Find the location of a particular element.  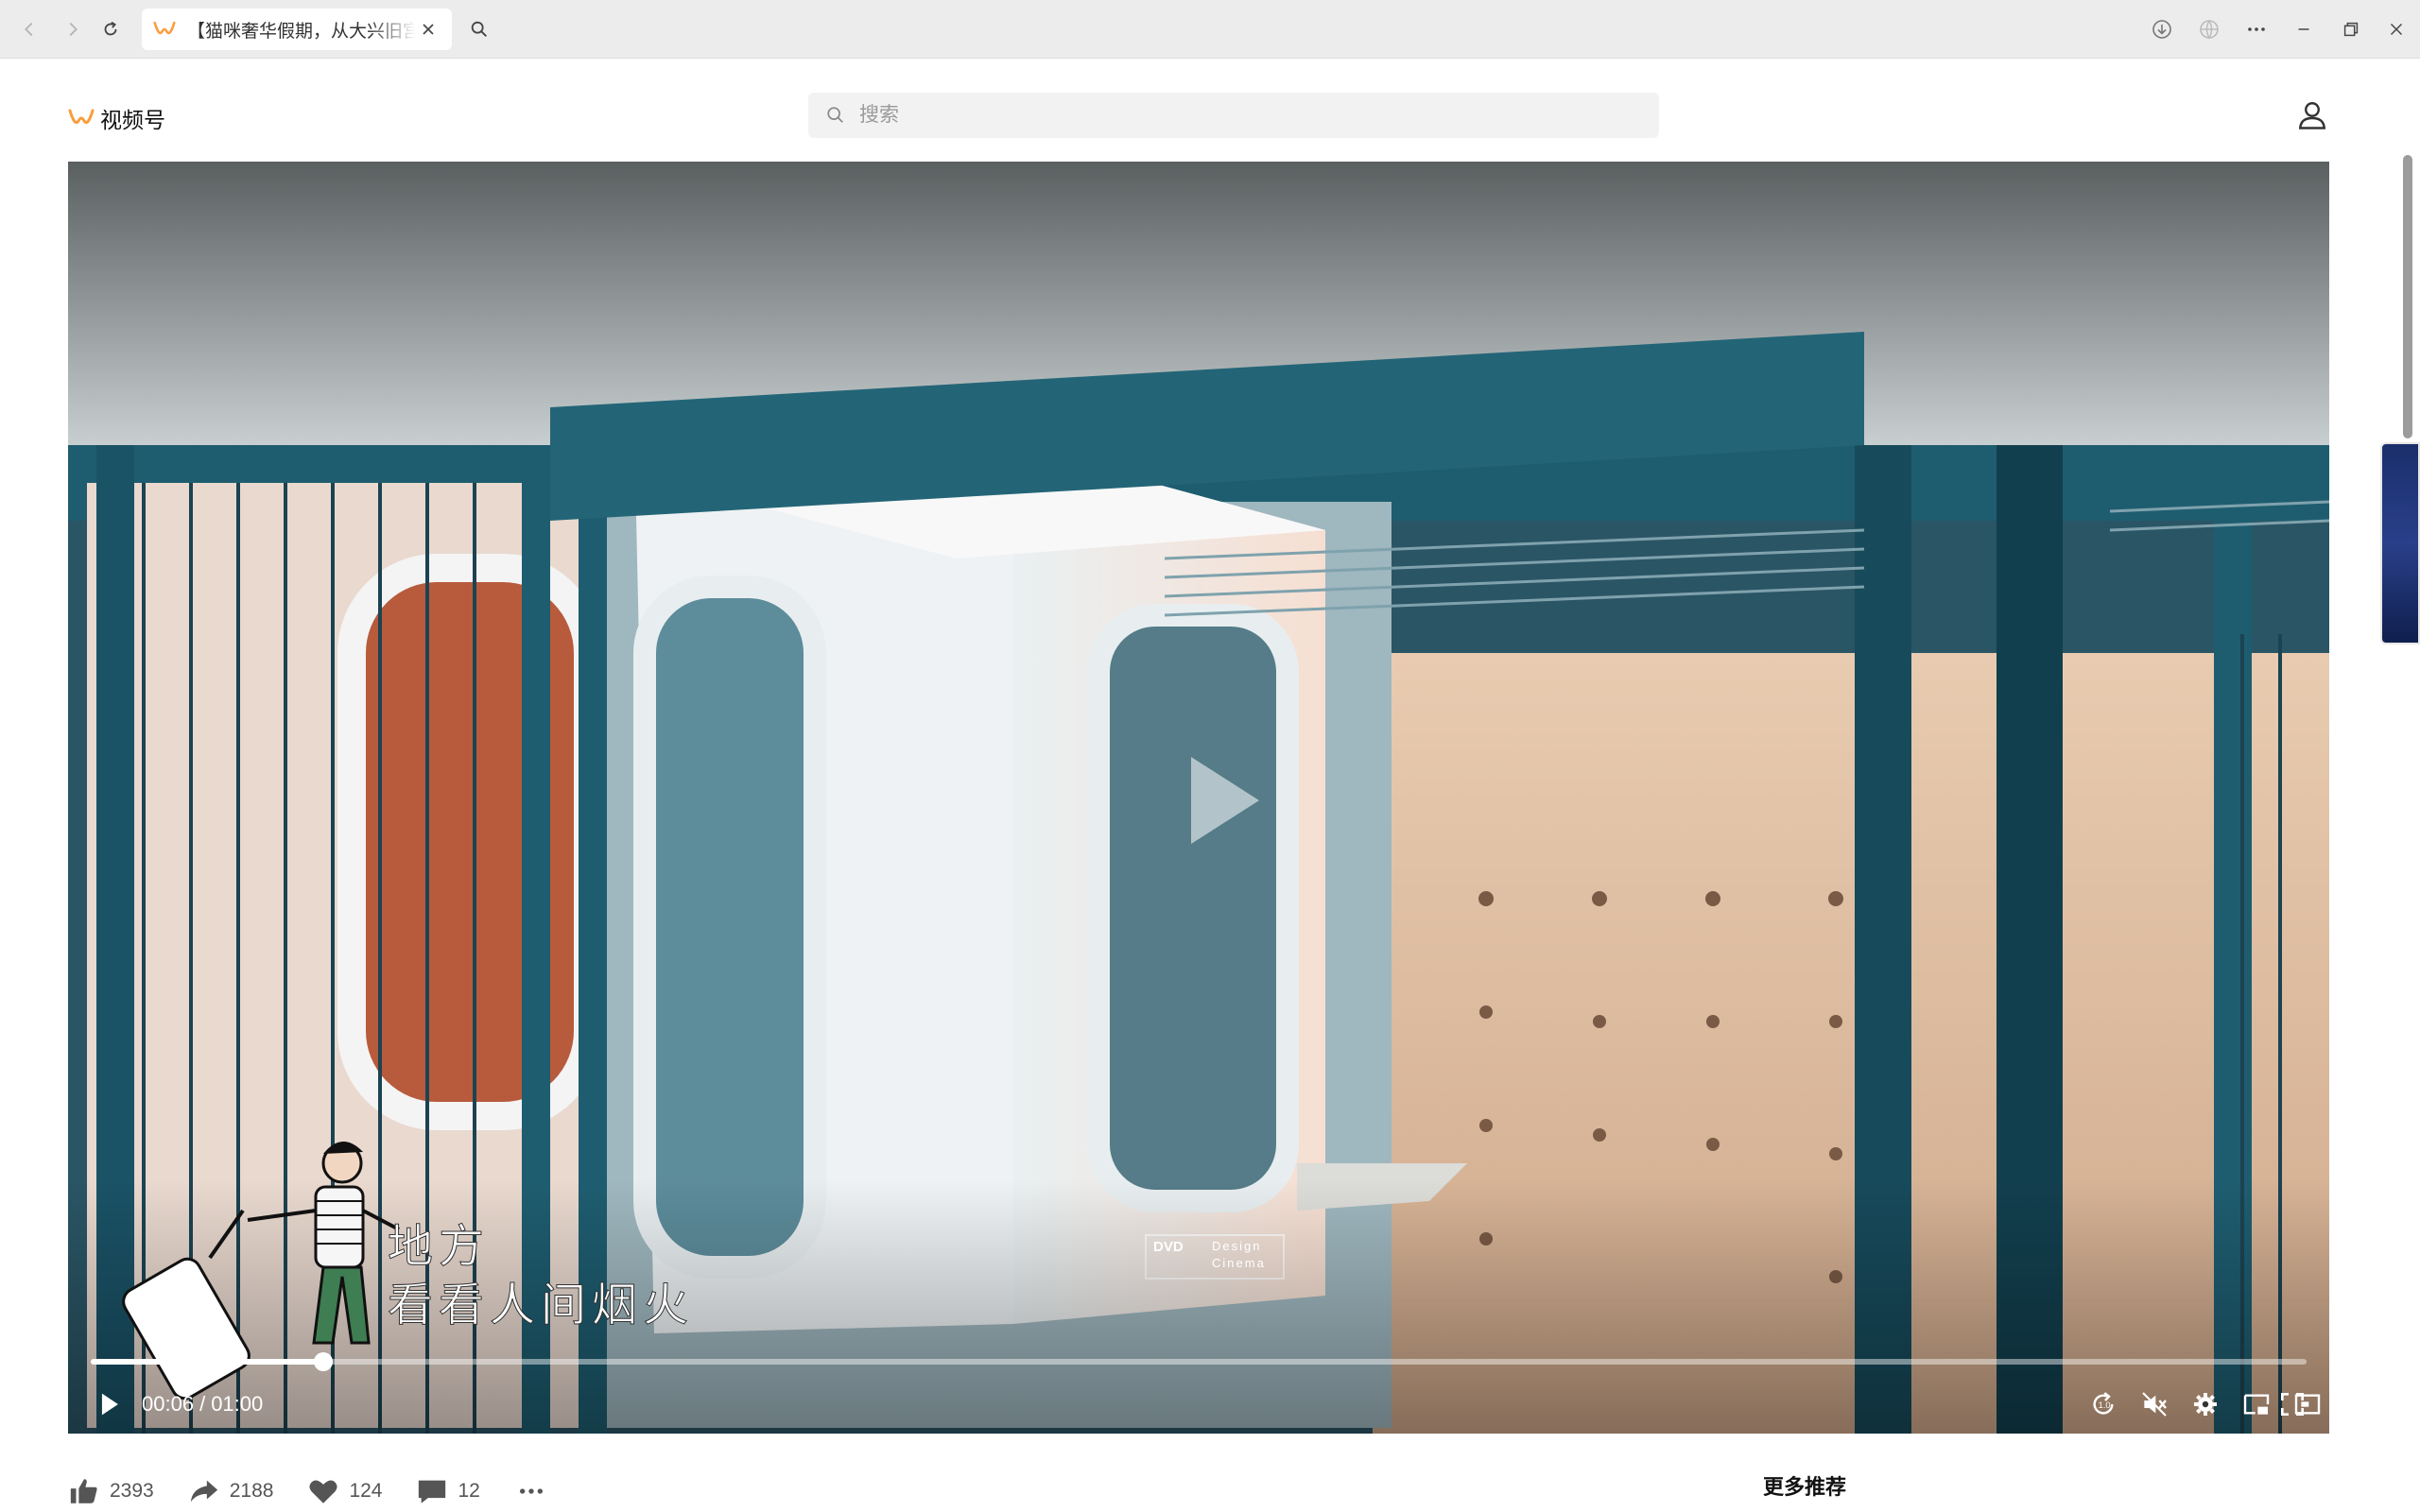

pip-button is located at coordinates (2256, 1404).